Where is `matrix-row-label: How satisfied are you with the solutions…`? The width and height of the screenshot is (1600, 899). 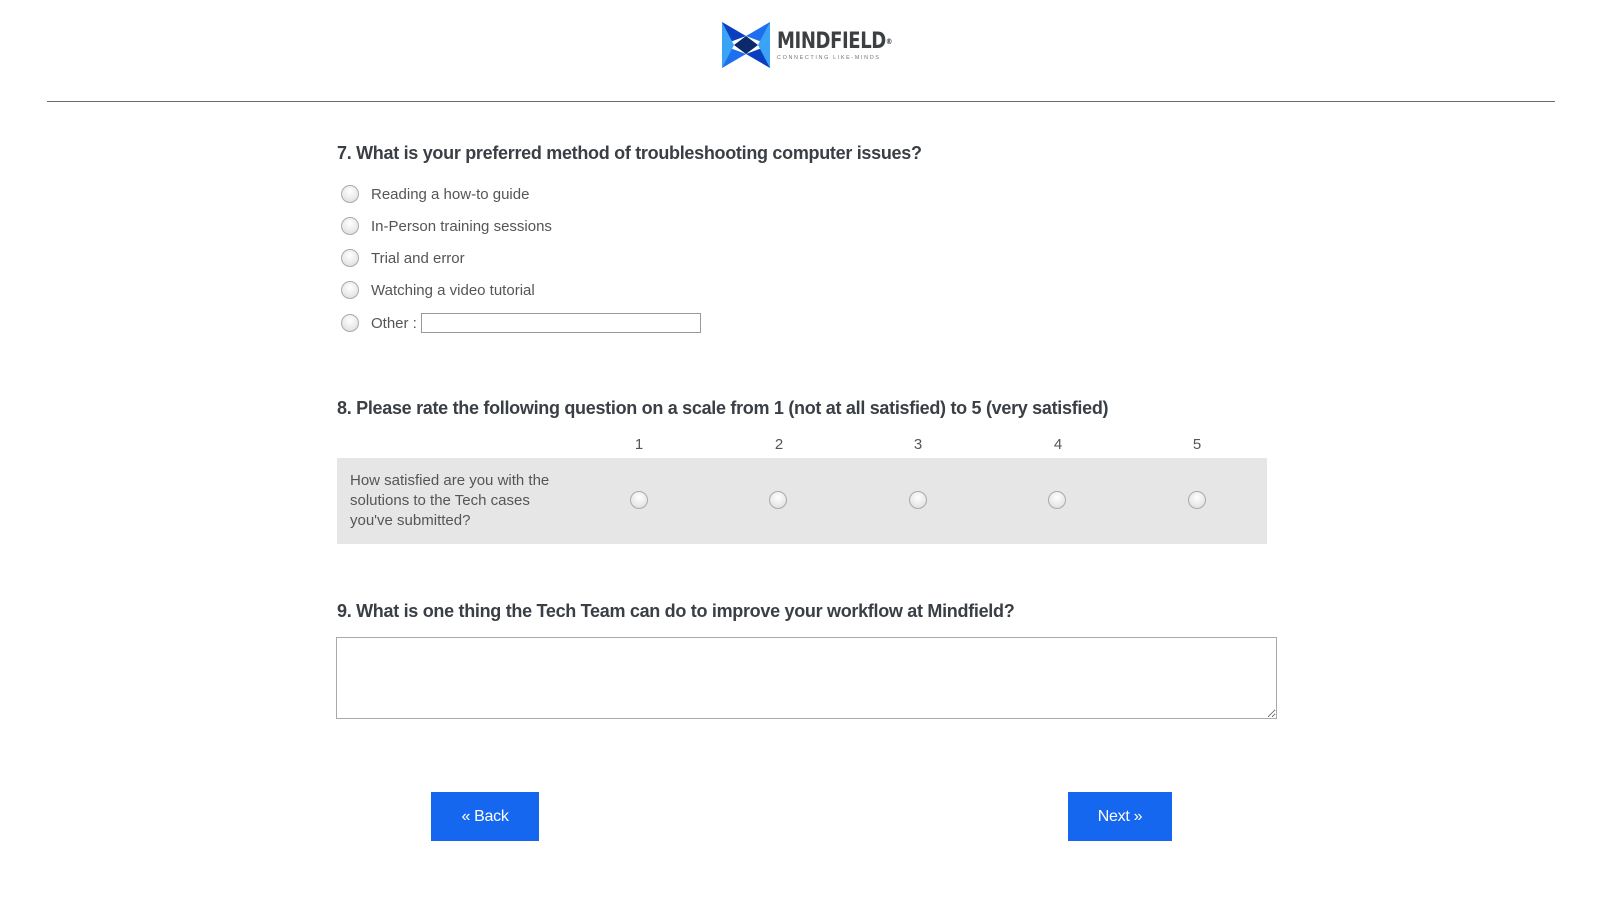
matrix-row-label: How satisfied are you with the solutions… is located at coordinates (450, 500).